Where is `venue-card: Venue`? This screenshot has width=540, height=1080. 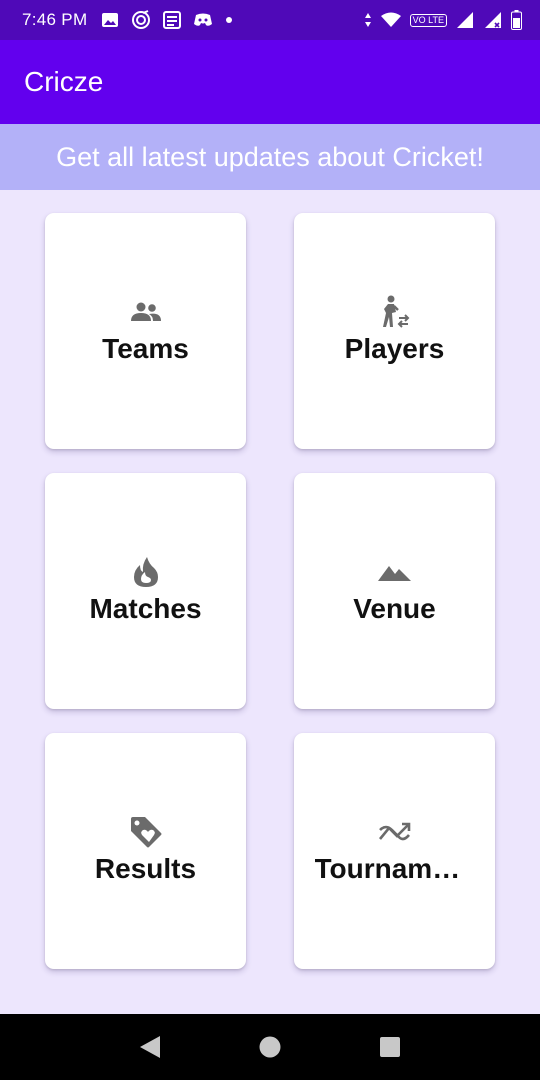
venue-card: Venue is located at coordinates (394, 591).